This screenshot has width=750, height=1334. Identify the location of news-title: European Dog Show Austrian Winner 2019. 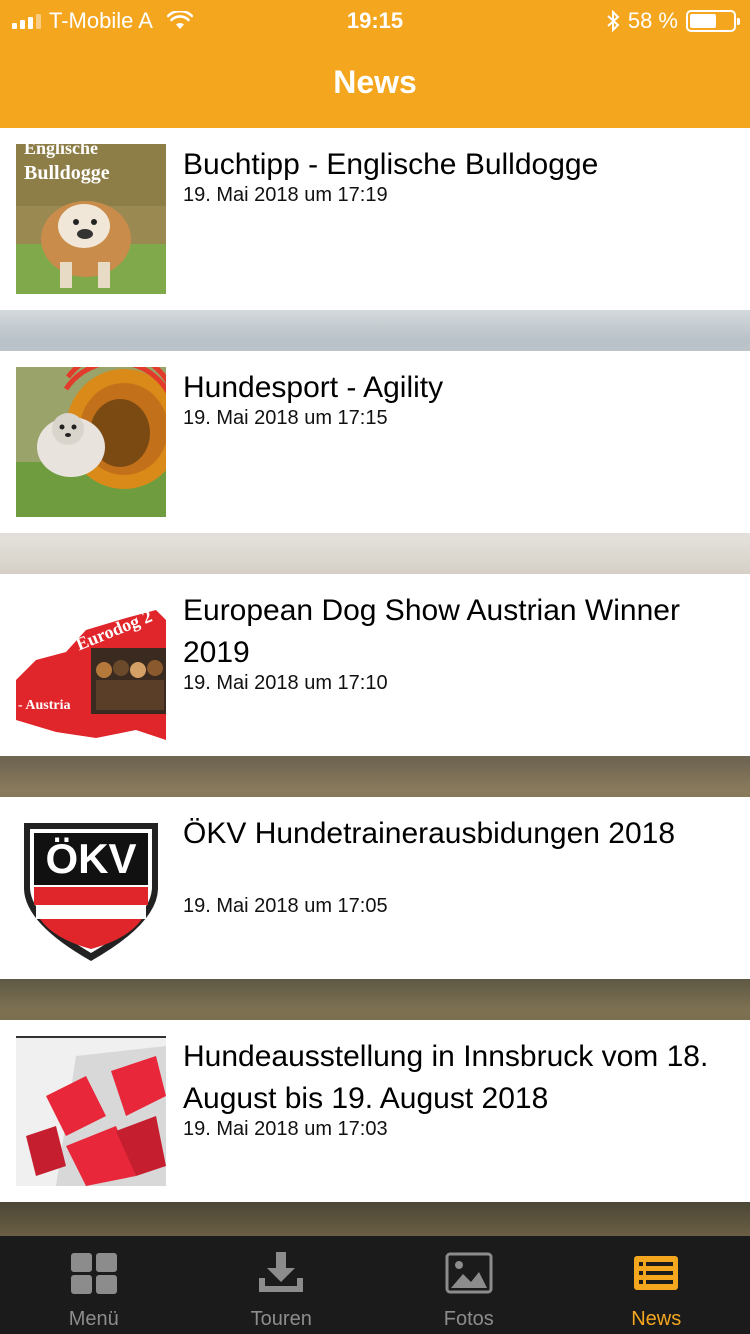
(431, 631).